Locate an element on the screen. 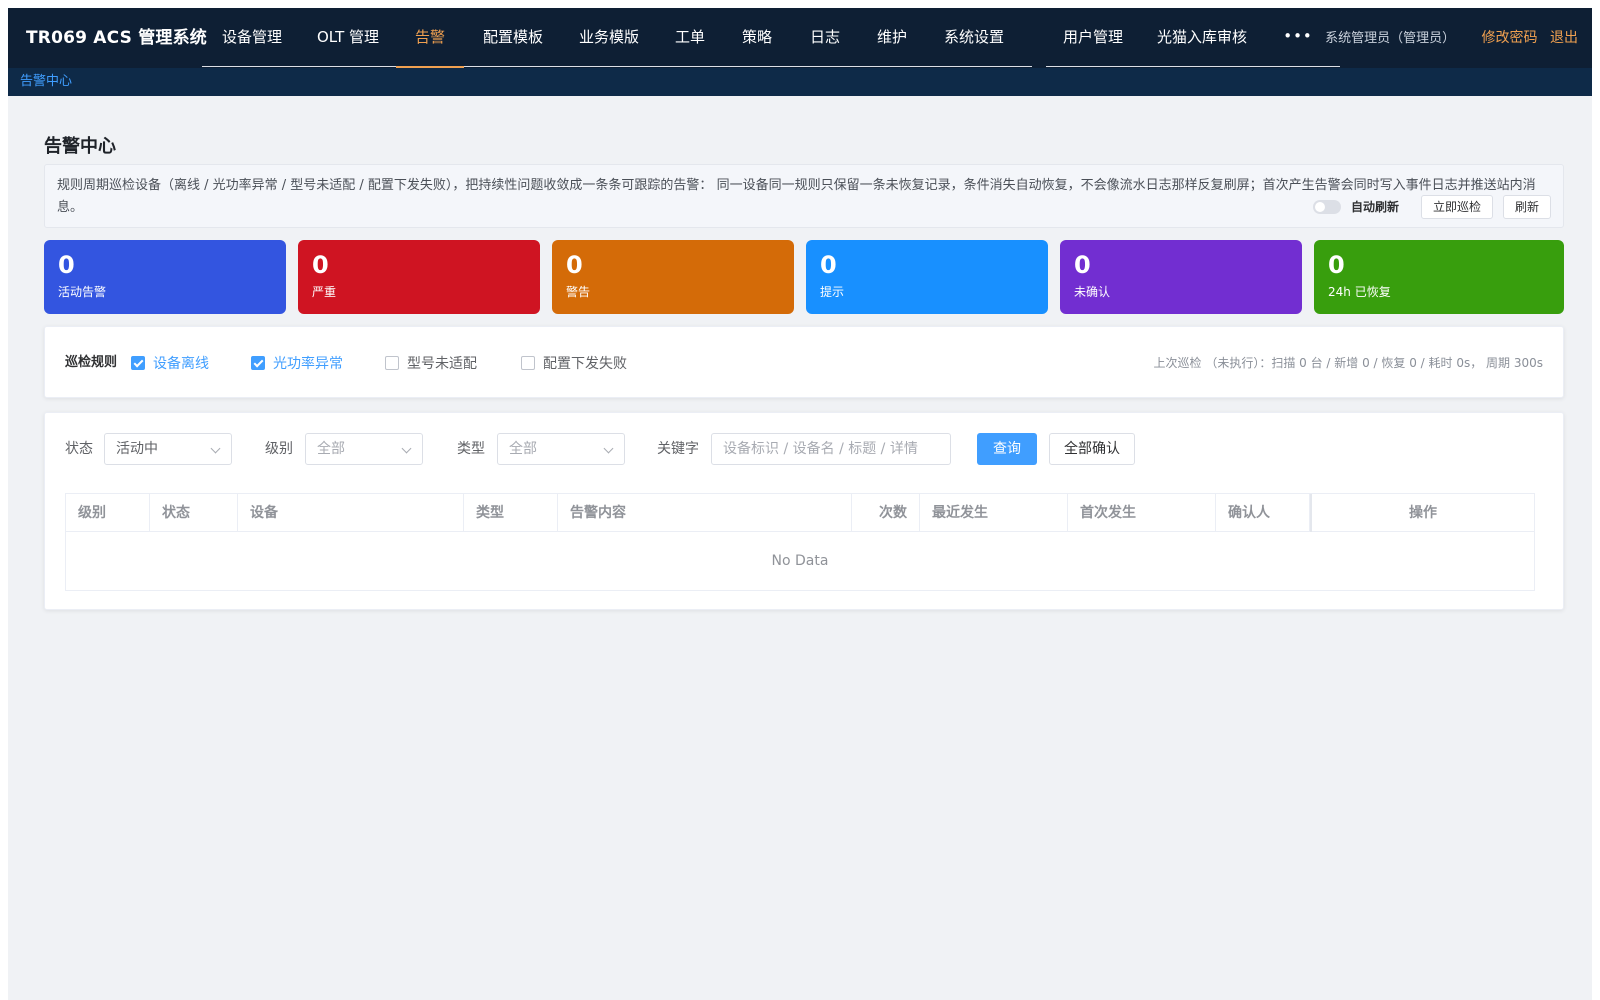 The width and height of the screenshot is (1600, 1000). stat-card-info: 0 提示 is located at coordinates (927, 277).